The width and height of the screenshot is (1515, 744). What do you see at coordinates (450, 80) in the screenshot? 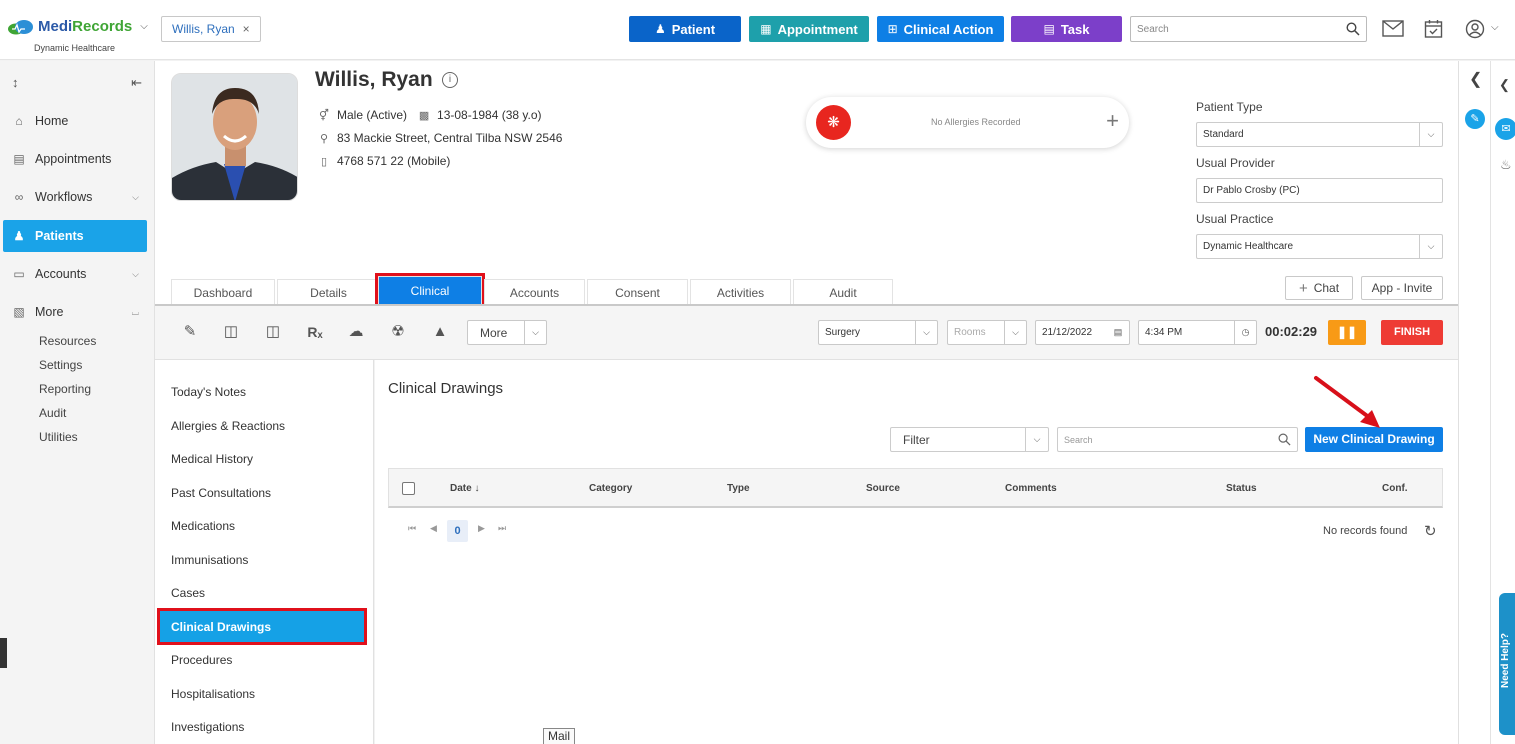
I see `info-icon: i` at bounding box center [450, 80].